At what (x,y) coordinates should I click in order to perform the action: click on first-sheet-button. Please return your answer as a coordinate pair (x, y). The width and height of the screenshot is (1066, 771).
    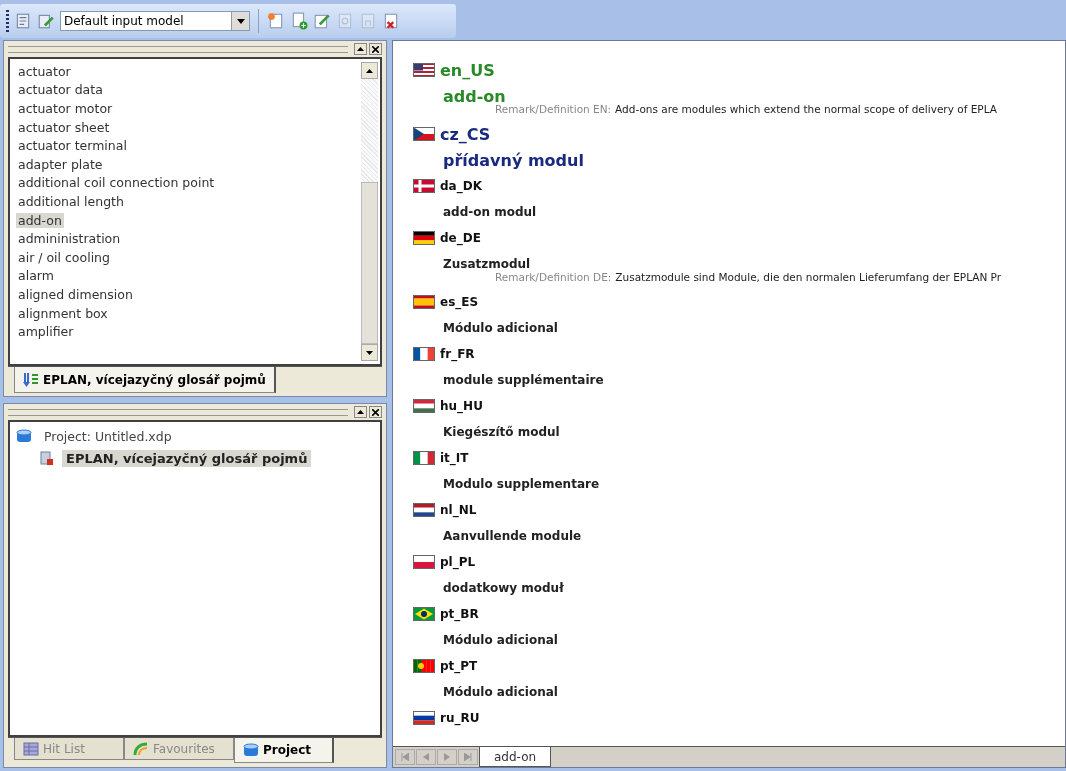
    Looking at the image, I should click on (405, 757).